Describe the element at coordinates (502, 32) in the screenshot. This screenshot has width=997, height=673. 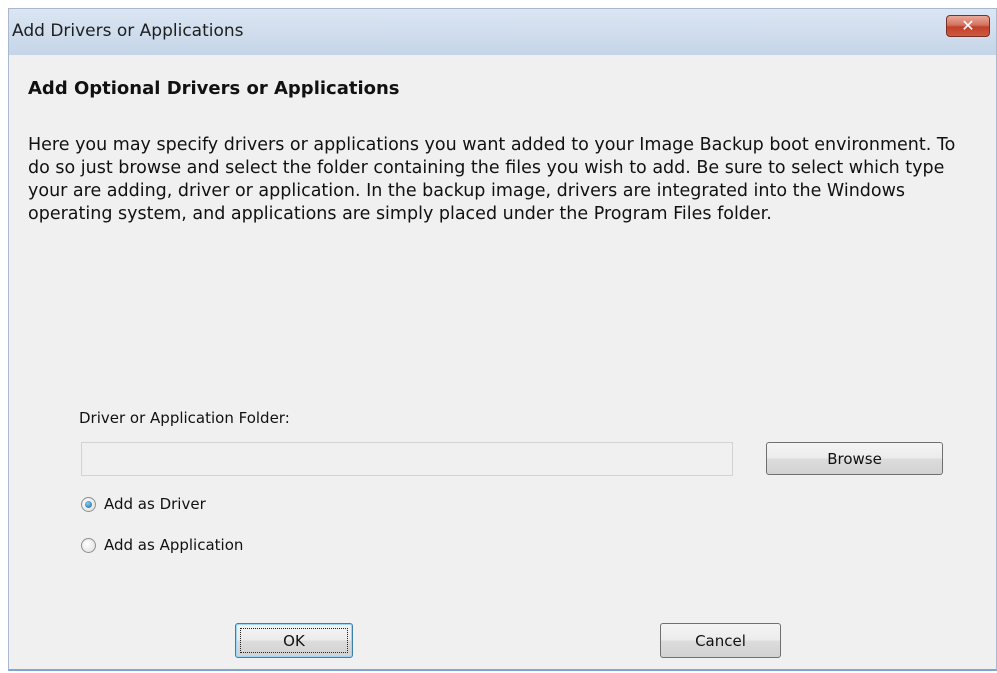
I see `title-bar: Add Drivers or Applications ✕` at that location.